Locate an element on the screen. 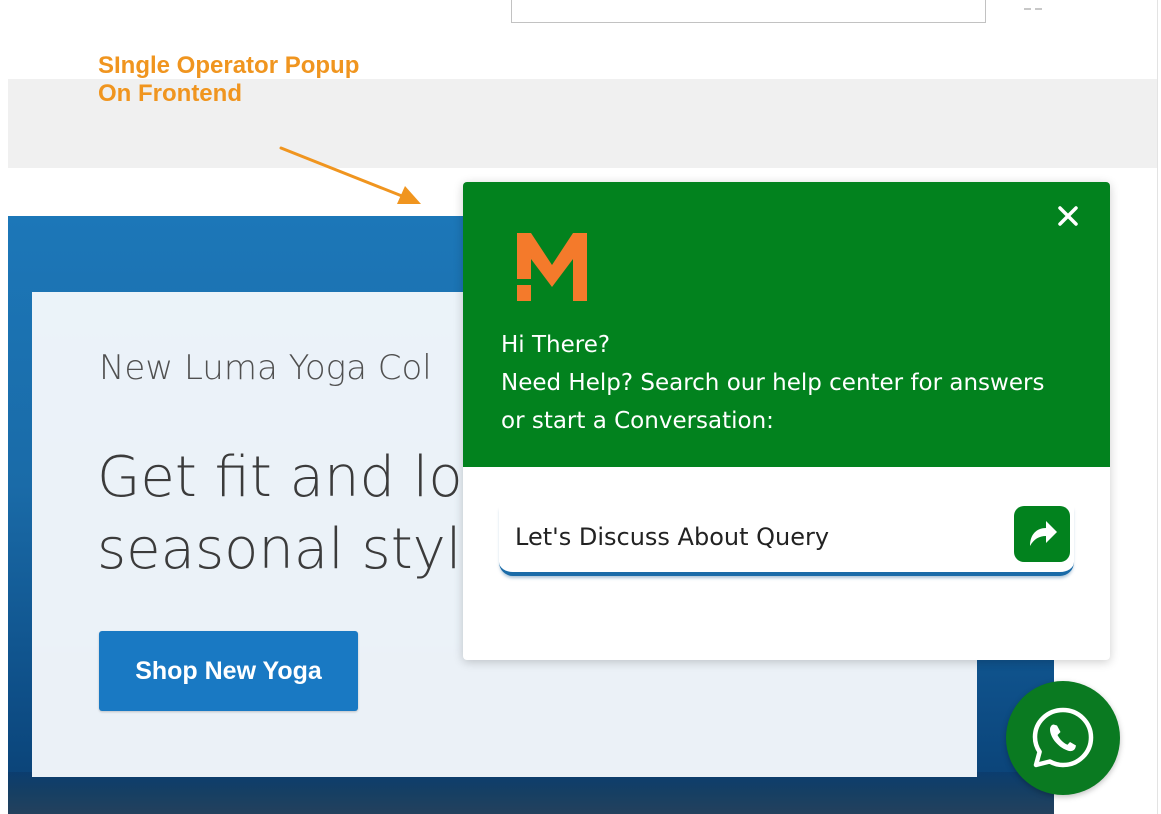  hero-kicker: New Luma Yoga Col is located at coordinates (265, 368).